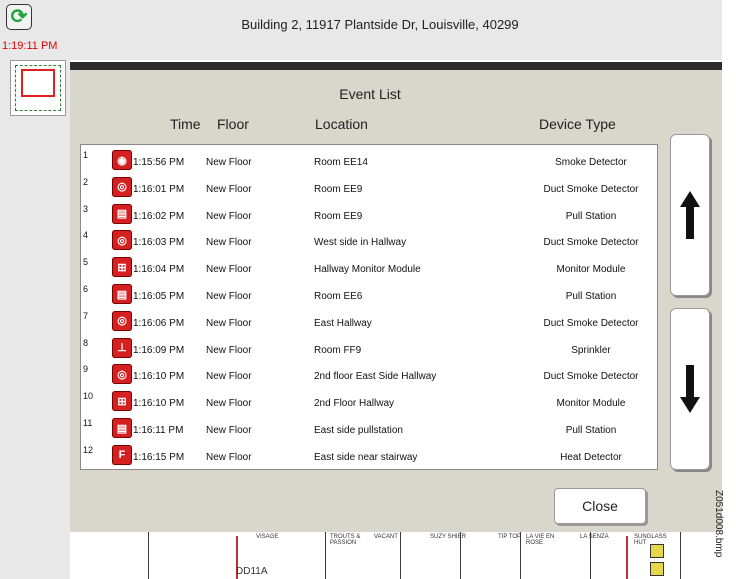 This screenshot has height=579, width=736. I want to click on row-number: 8, so click(86, 342).